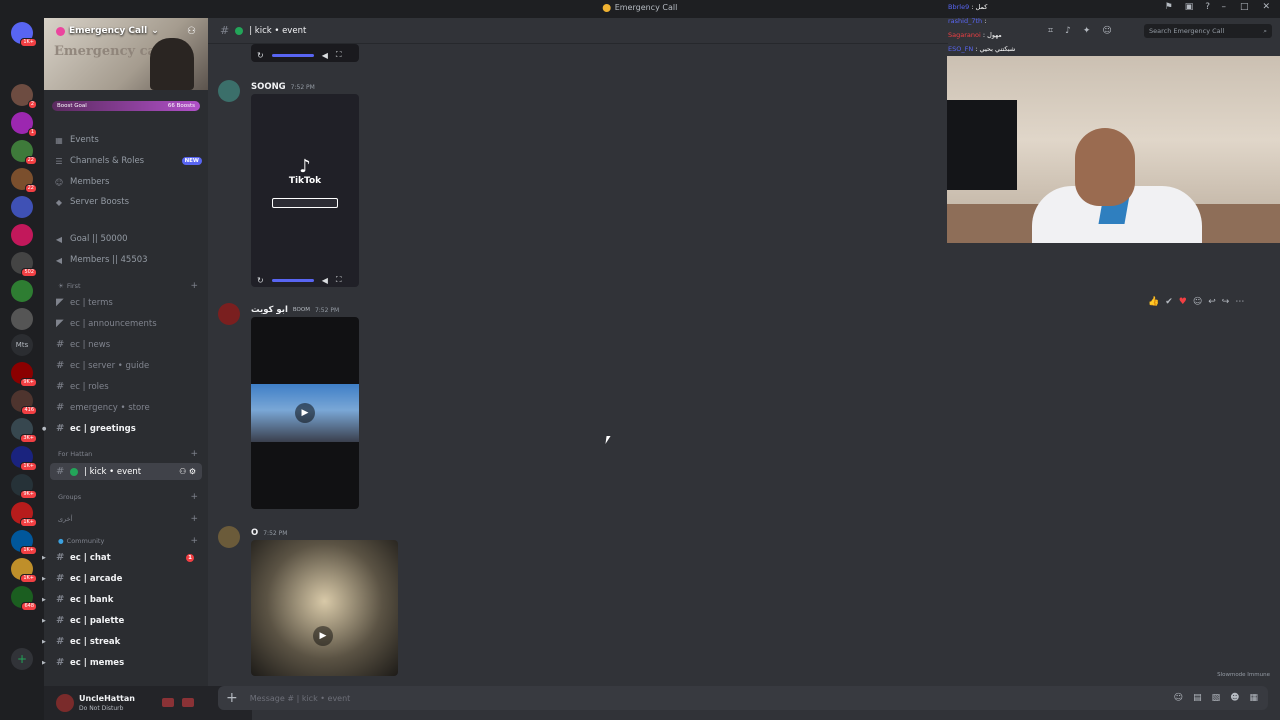 The height and width of the screenshot is (720, 1280). Describe the element at coordinates (1266, 7) in the screenshot. I see `close-button: ✕` at that location.